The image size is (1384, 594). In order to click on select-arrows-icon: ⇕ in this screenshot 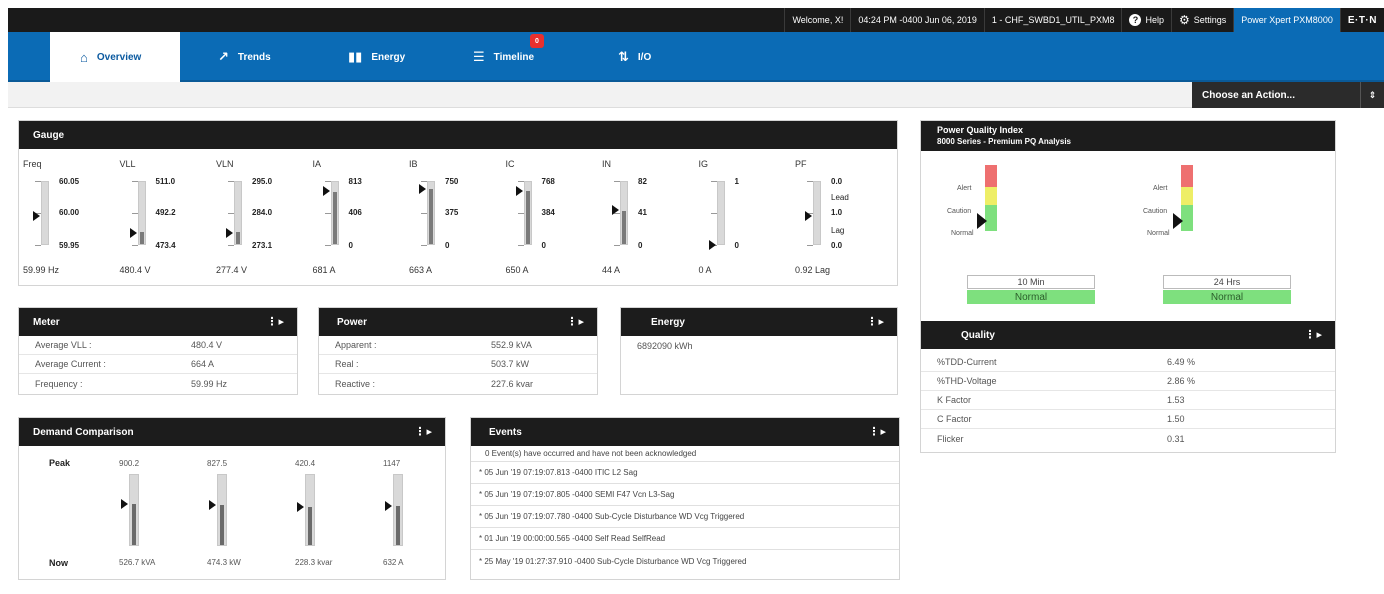, I will do `click(1372, 95)`.